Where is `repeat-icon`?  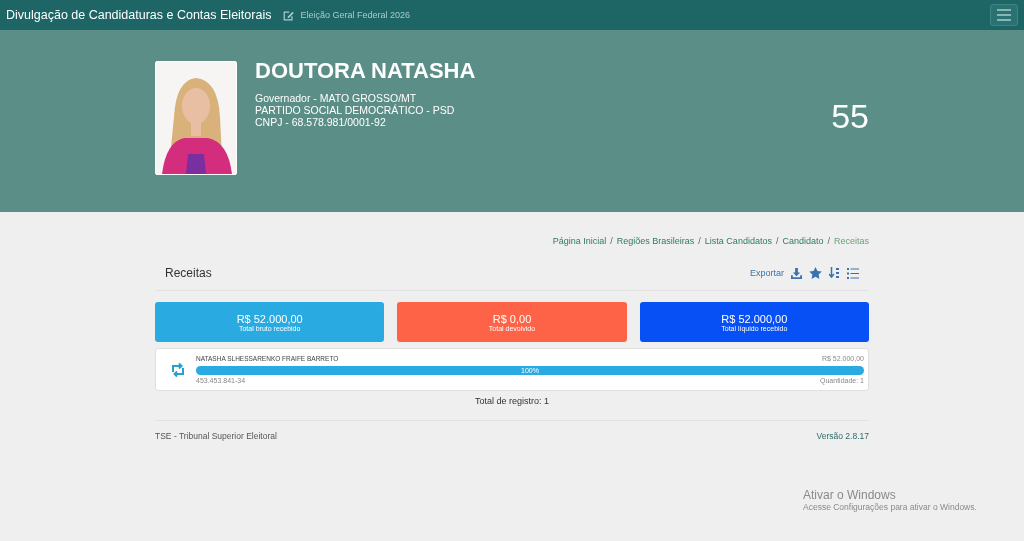
repeat-icon is located at coordinates (178, 369).